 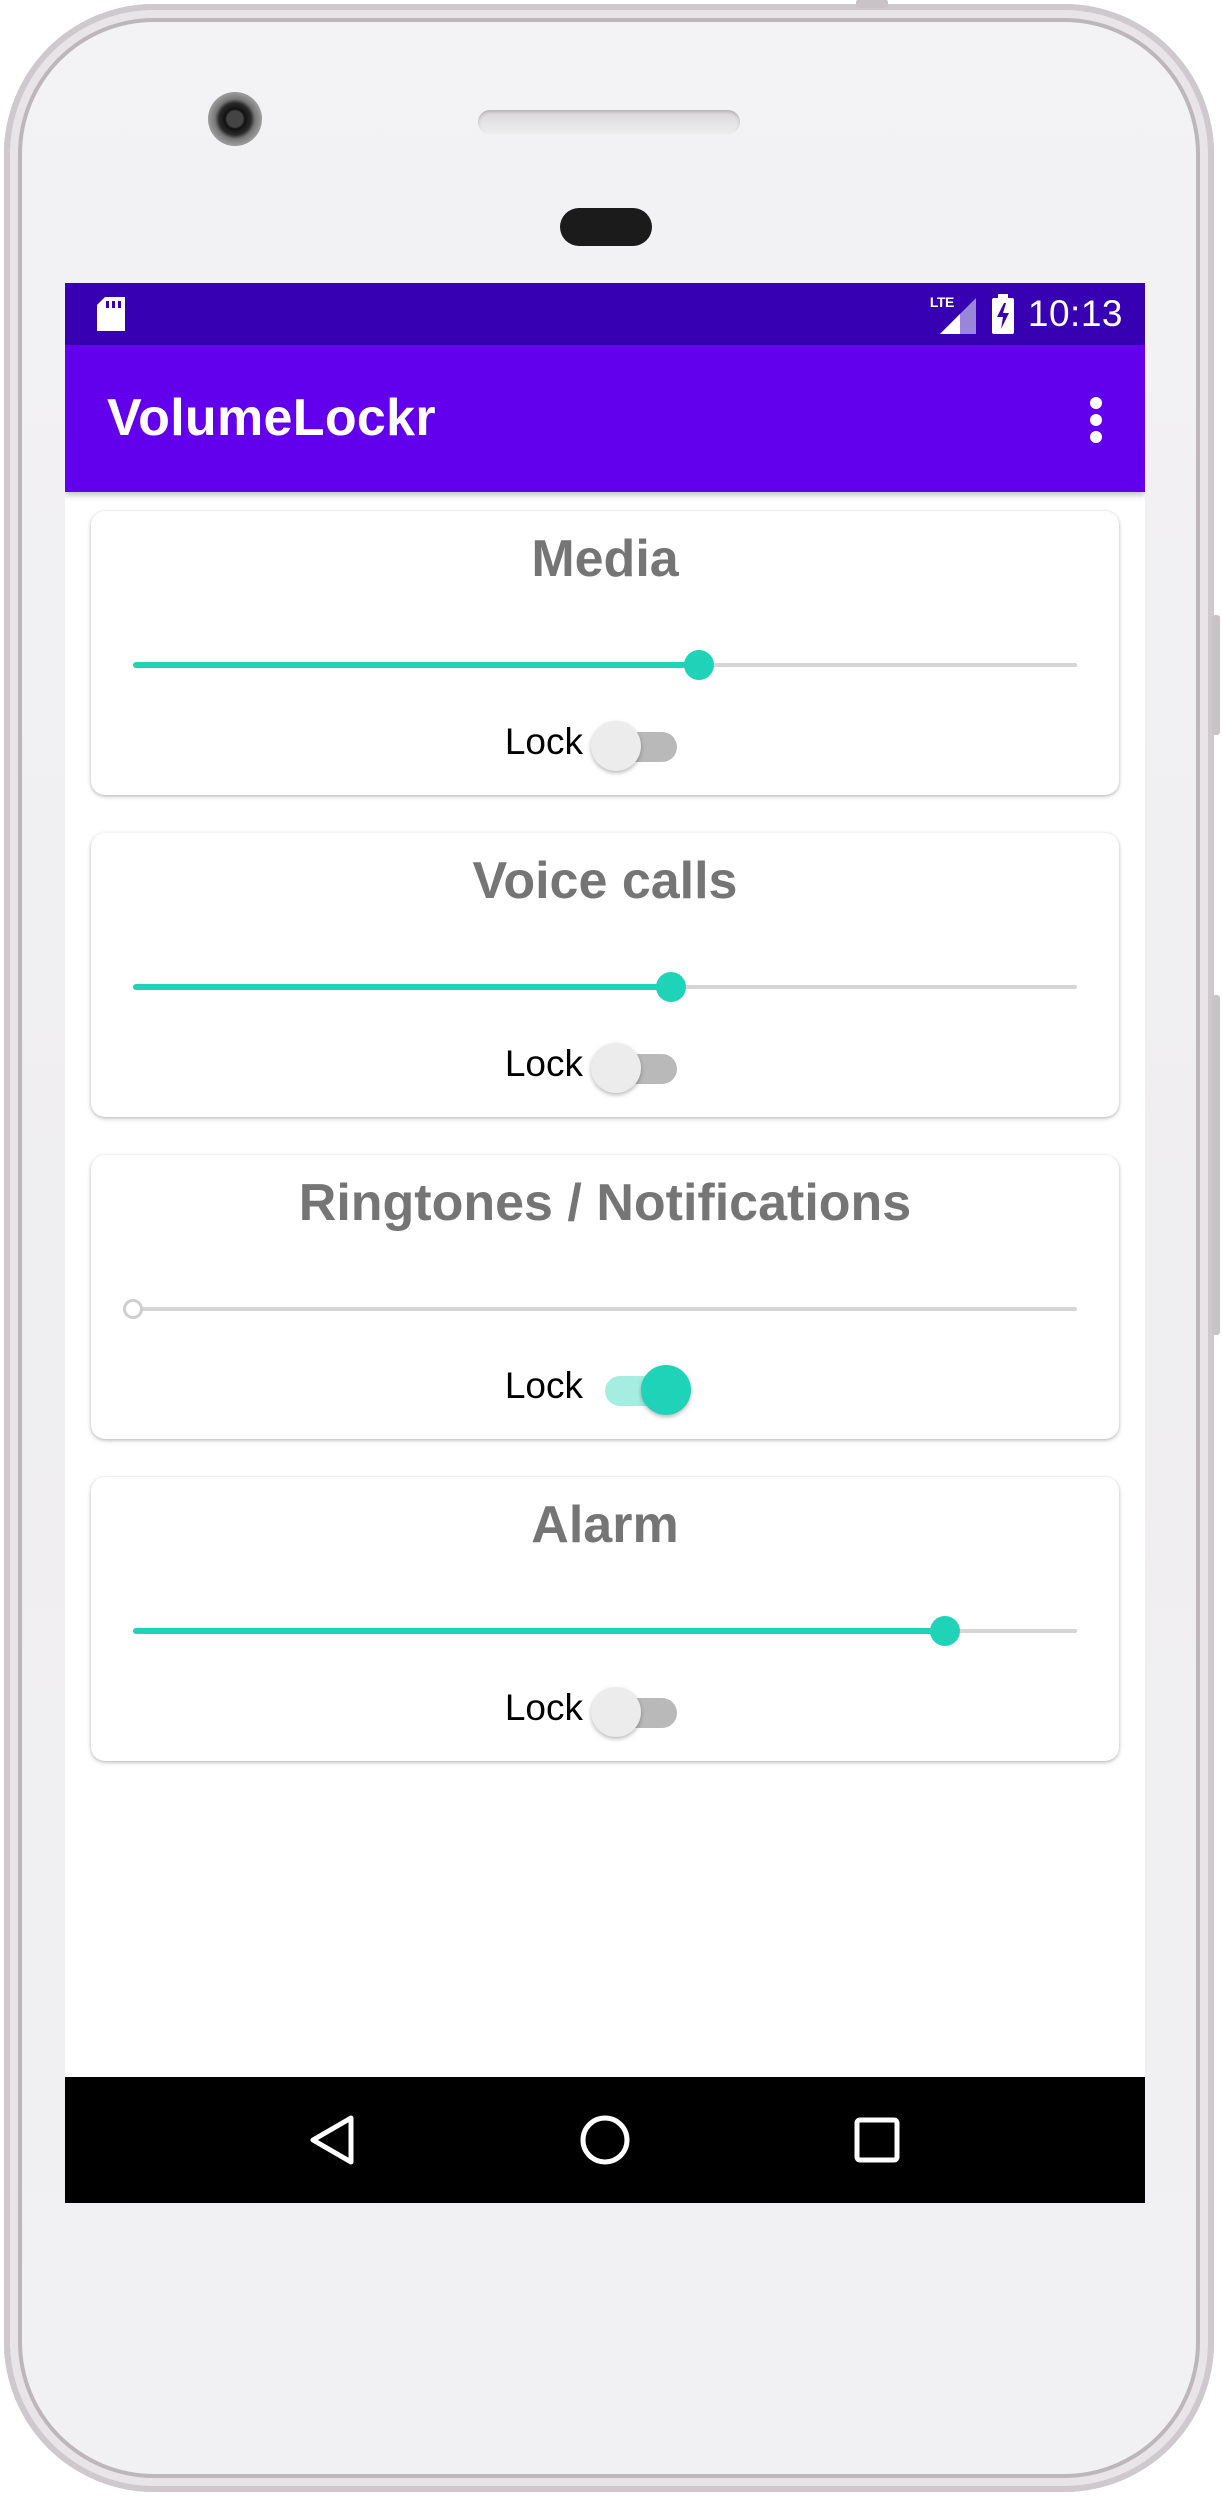 I want to click on app-title: VolumeLockr, so click(x=271, y=418).